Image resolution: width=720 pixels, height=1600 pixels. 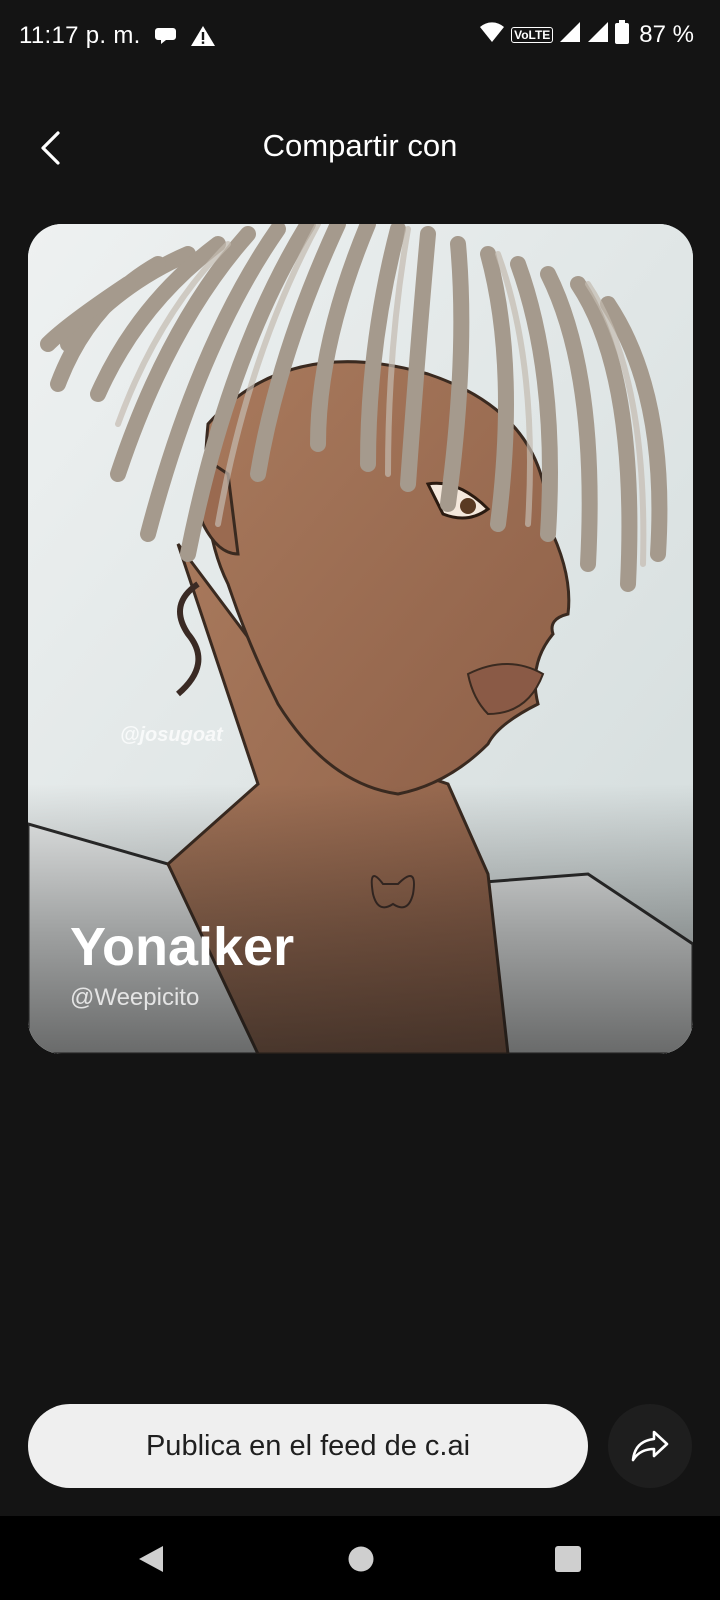 I want to click on square-recents-icon, so click(x=568, y=1559).